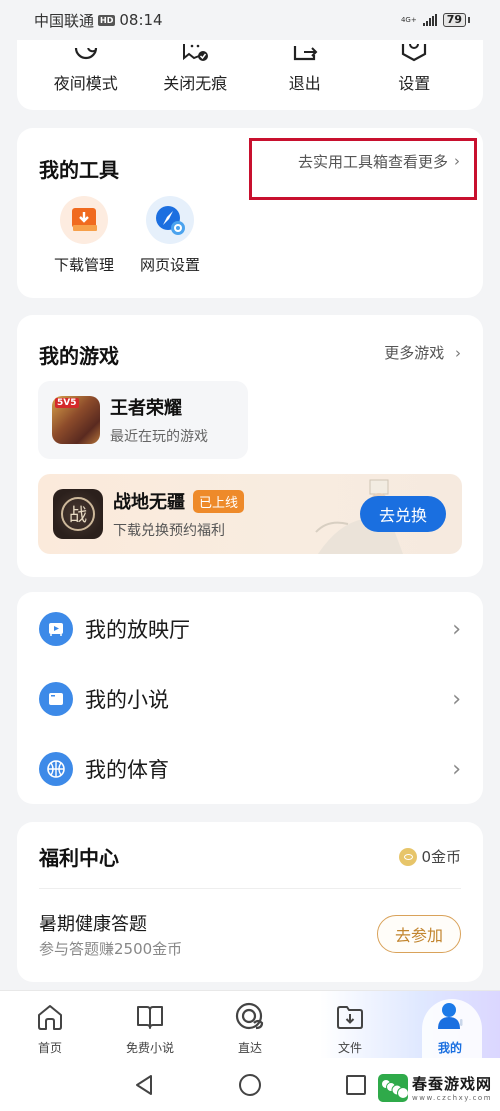  Describe the element at coordinates (250, 514) in the screenshot. I see `game-promo-banner: 战 战地无疆 已上线 下载兑换预约福利 去兑换` at that location.